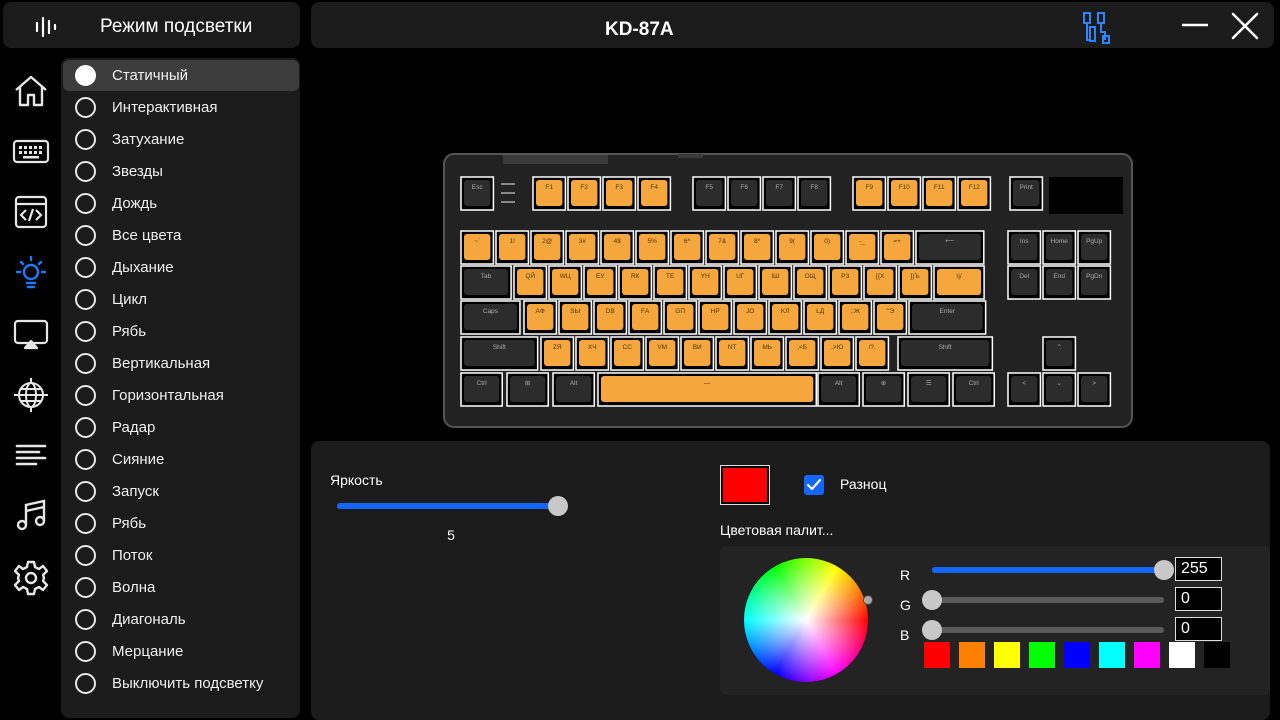  Describe the element at coordinates (810, 282) in the screenshot. I see `keycap: OЩ` at that location.